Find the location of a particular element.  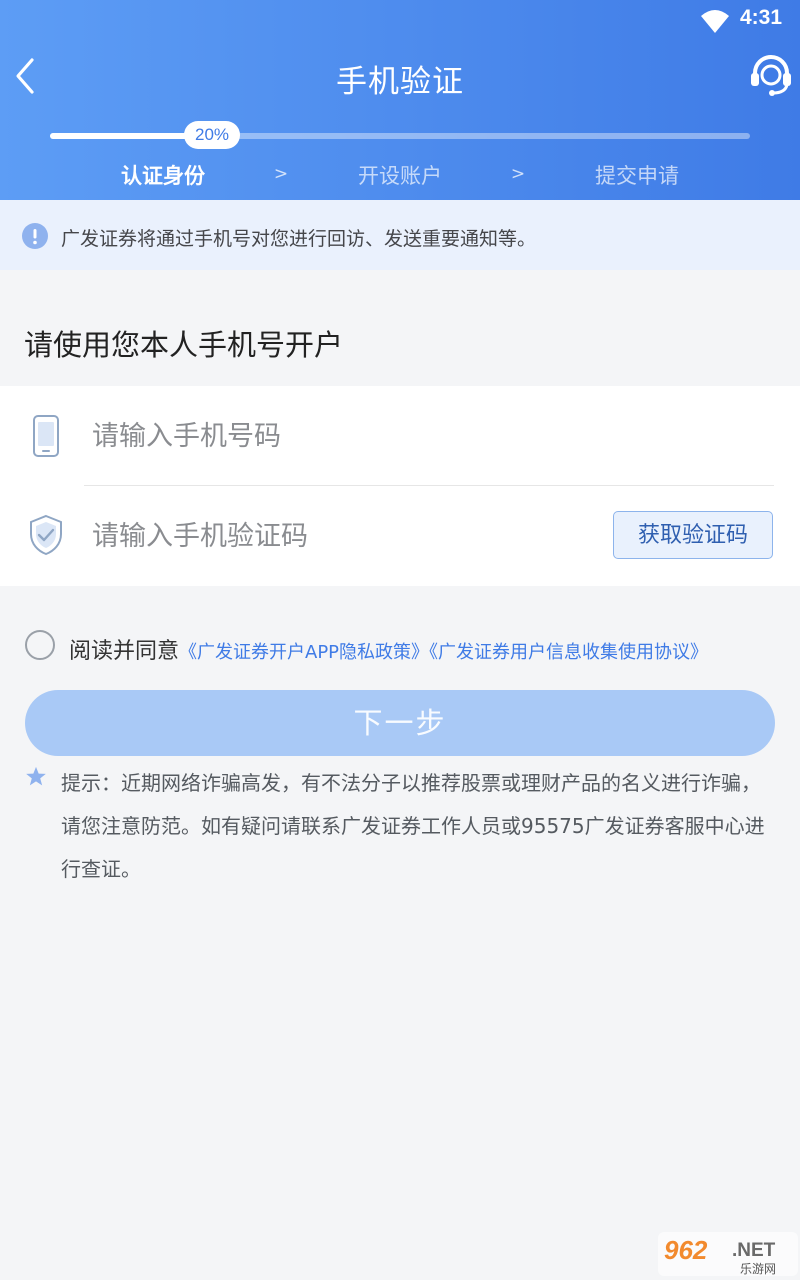

agreement-line: 阅读并同意《广发证券开户APP隐私政策》《广发证券用户信息收集使用协议》 is located at coordinates (388, 649).